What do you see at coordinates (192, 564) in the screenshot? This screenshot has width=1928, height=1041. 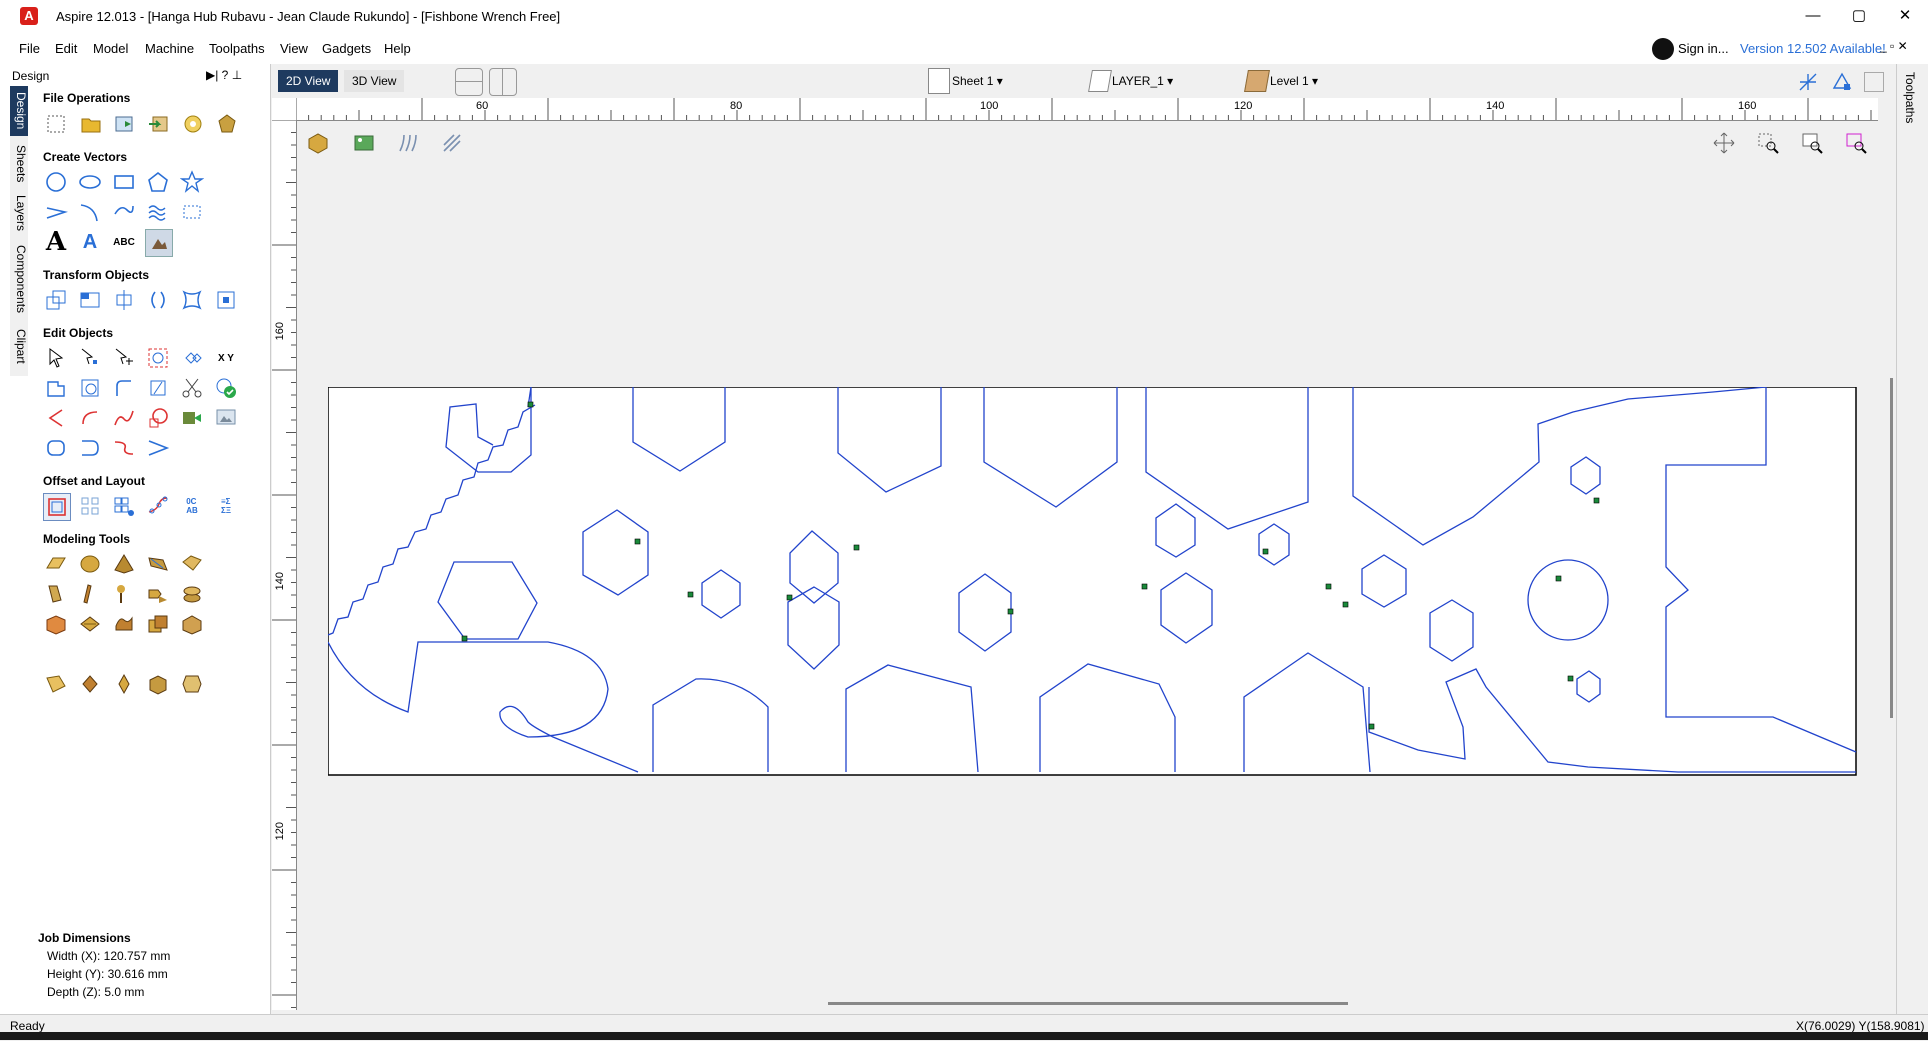 I see `extrude-weave-icon` at bounding box center [192, 564].